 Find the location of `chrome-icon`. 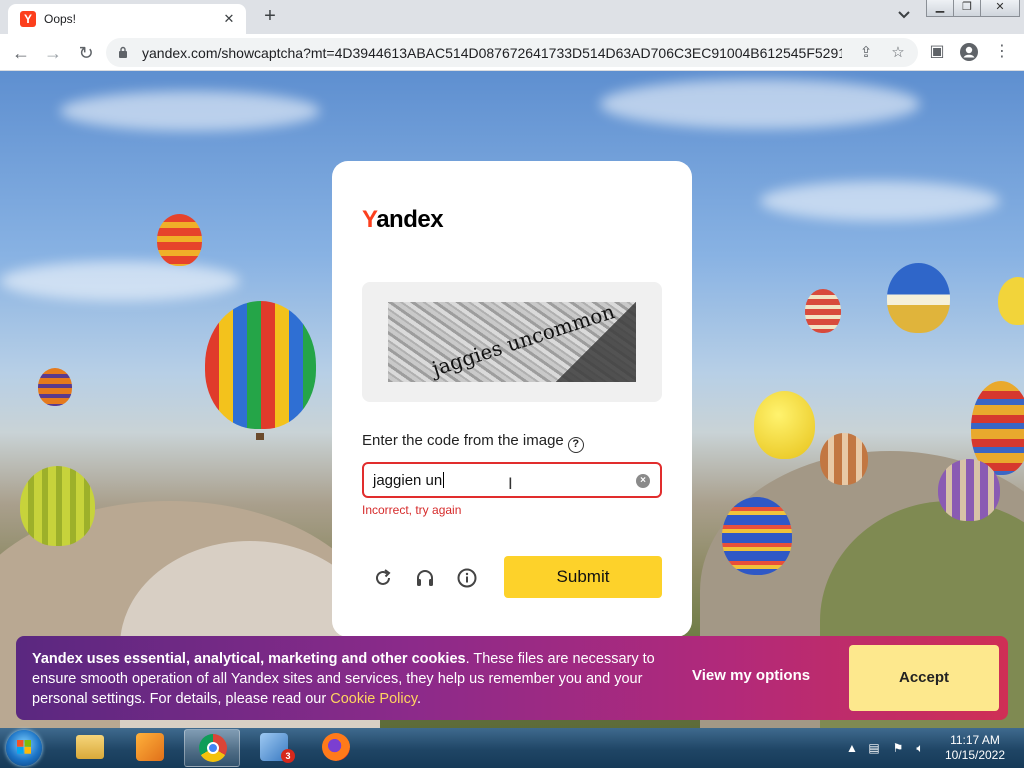

chrome-icon is located at coordinates (213, 748).